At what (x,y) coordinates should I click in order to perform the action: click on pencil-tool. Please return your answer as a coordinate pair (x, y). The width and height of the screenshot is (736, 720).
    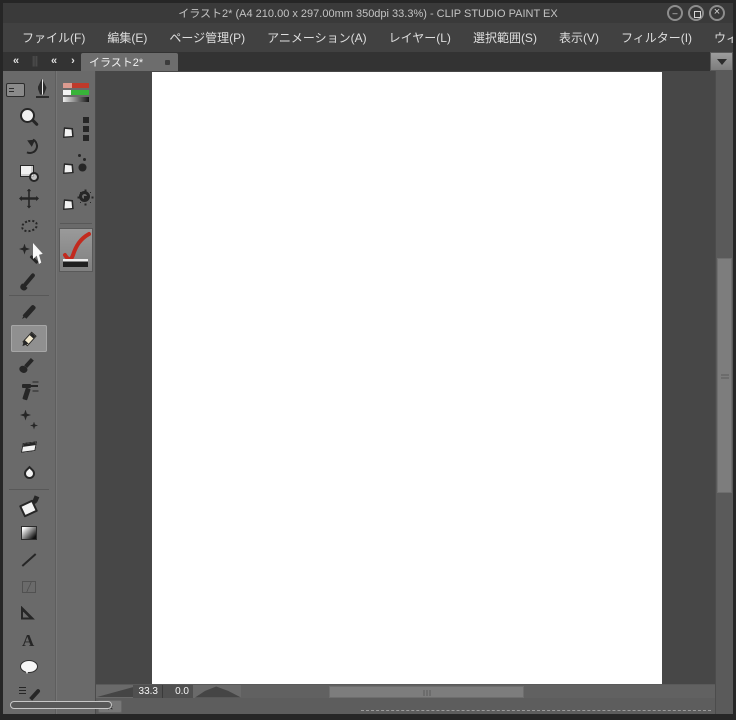
    Looking at the image, I should click on (29, 338).